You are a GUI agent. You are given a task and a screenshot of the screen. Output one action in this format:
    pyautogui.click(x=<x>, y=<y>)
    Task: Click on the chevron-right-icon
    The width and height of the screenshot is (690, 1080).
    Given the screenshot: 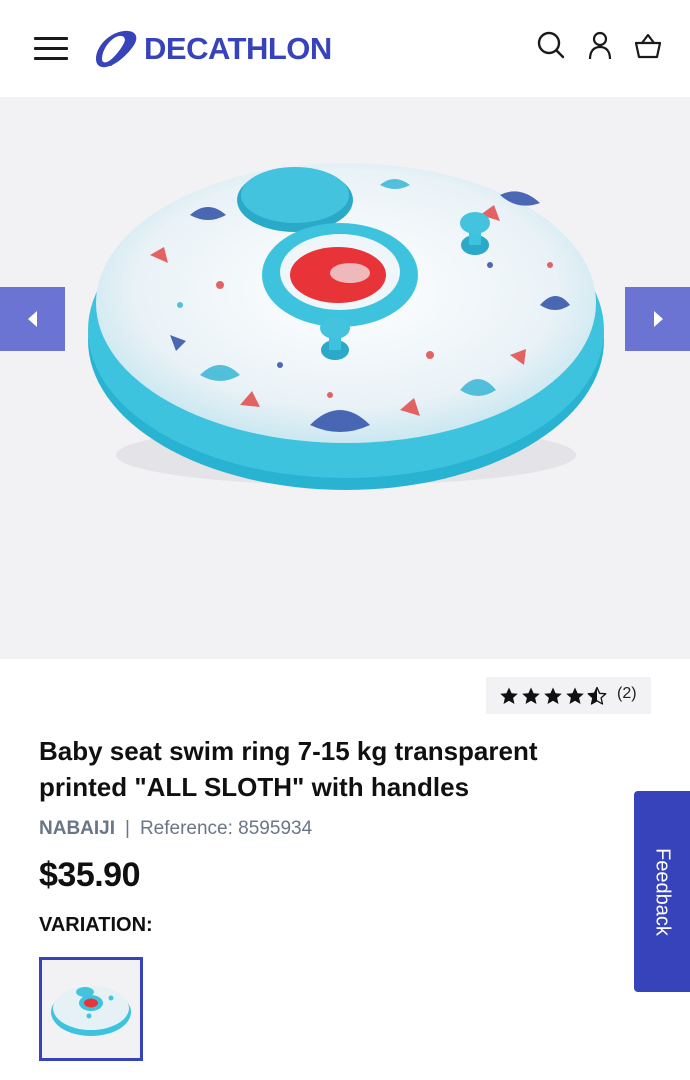 What is the action you would take?
    pyautogui.click(x=658, y=319)
    